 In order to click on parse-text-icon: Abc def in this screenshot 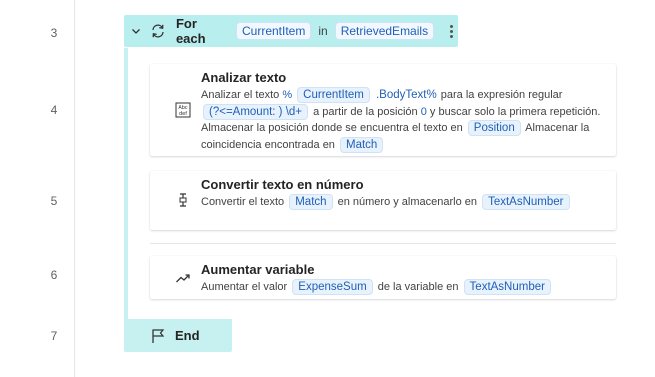, I will do `click(183, 110)`.